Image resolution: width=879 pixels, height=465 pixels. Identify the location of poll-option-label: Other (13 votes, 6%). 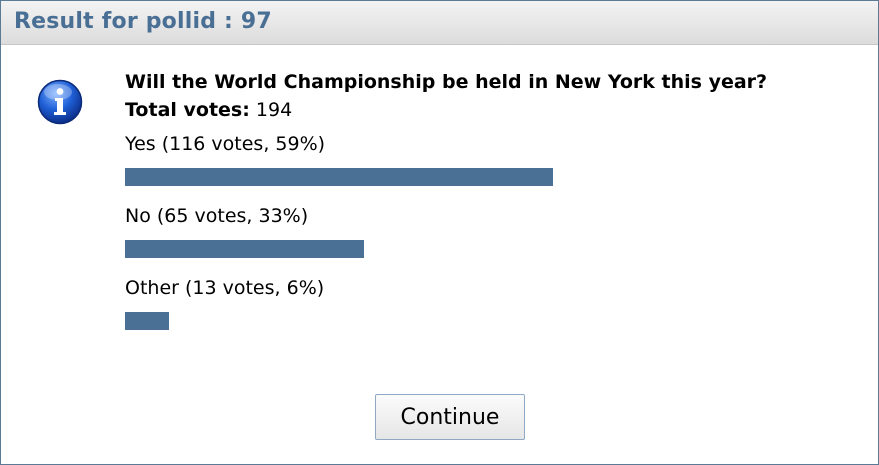
(225, 288).